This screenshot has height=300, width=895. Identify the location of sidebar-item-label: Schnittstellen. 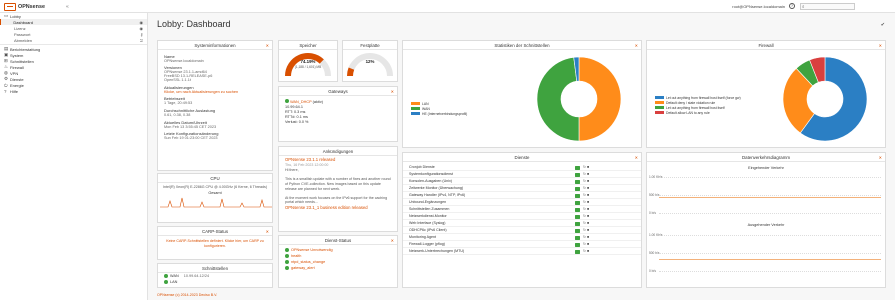
(22, 61).